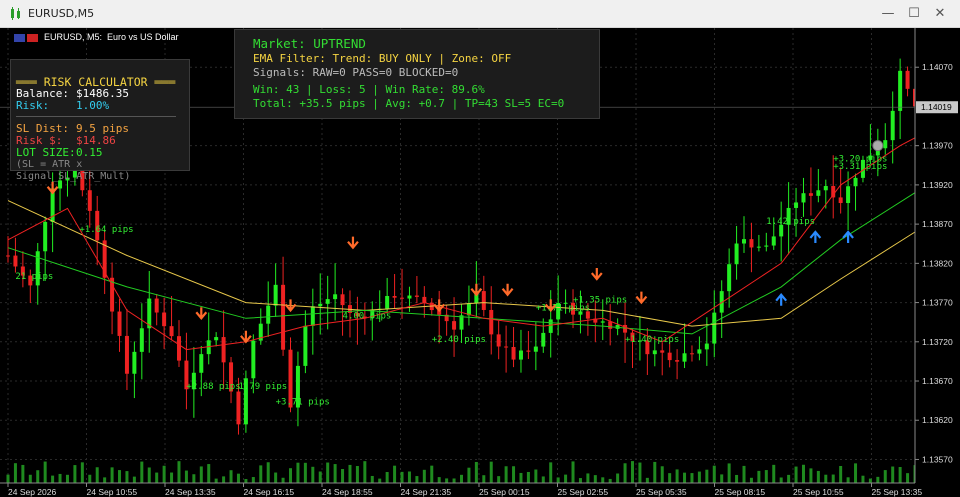 The image size is (960, 497). Describe the element at coordinates (33, 105) in the screenshot. I see `risk-label: Risk:` at that location.